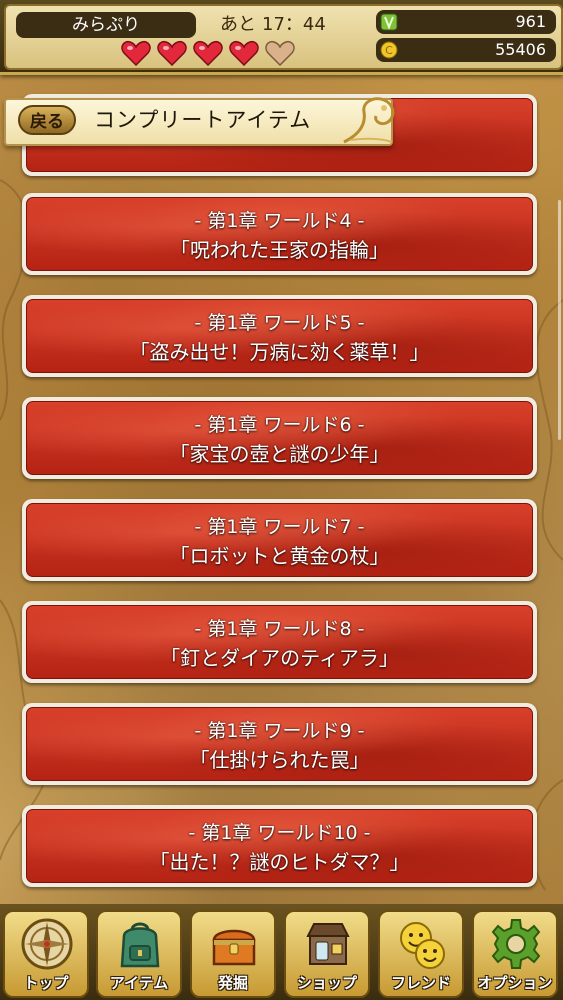 The width and height of the screenshot is (563, 1000). Describe the element at coordinates (279, 862) in the screenshot. I see `item-title-label: 「出た！？謎のヒトダマ？」` at that location.